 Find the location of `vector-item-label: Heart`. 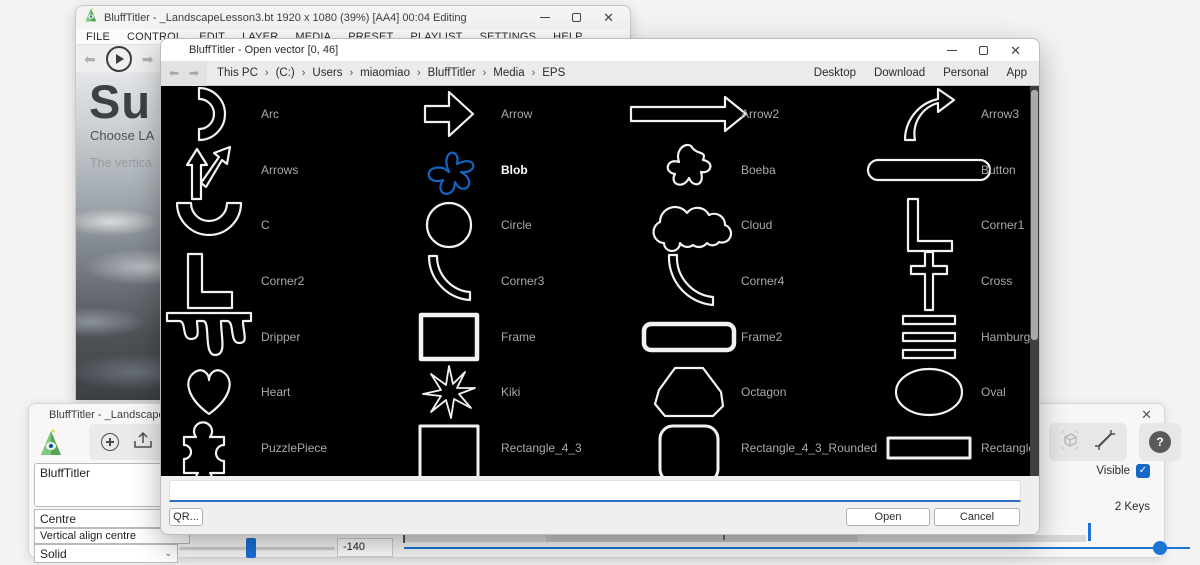

vector-item-label: Heart is located at coordinates (276, 392).